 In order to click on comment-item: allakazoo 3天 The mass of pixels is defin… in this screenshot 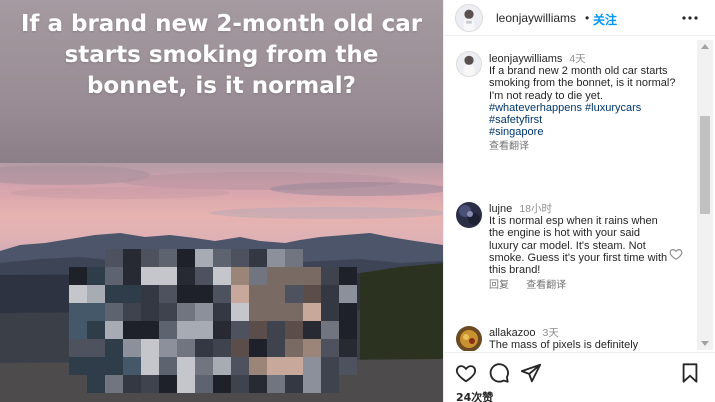, I will do `click(589, 339)`.